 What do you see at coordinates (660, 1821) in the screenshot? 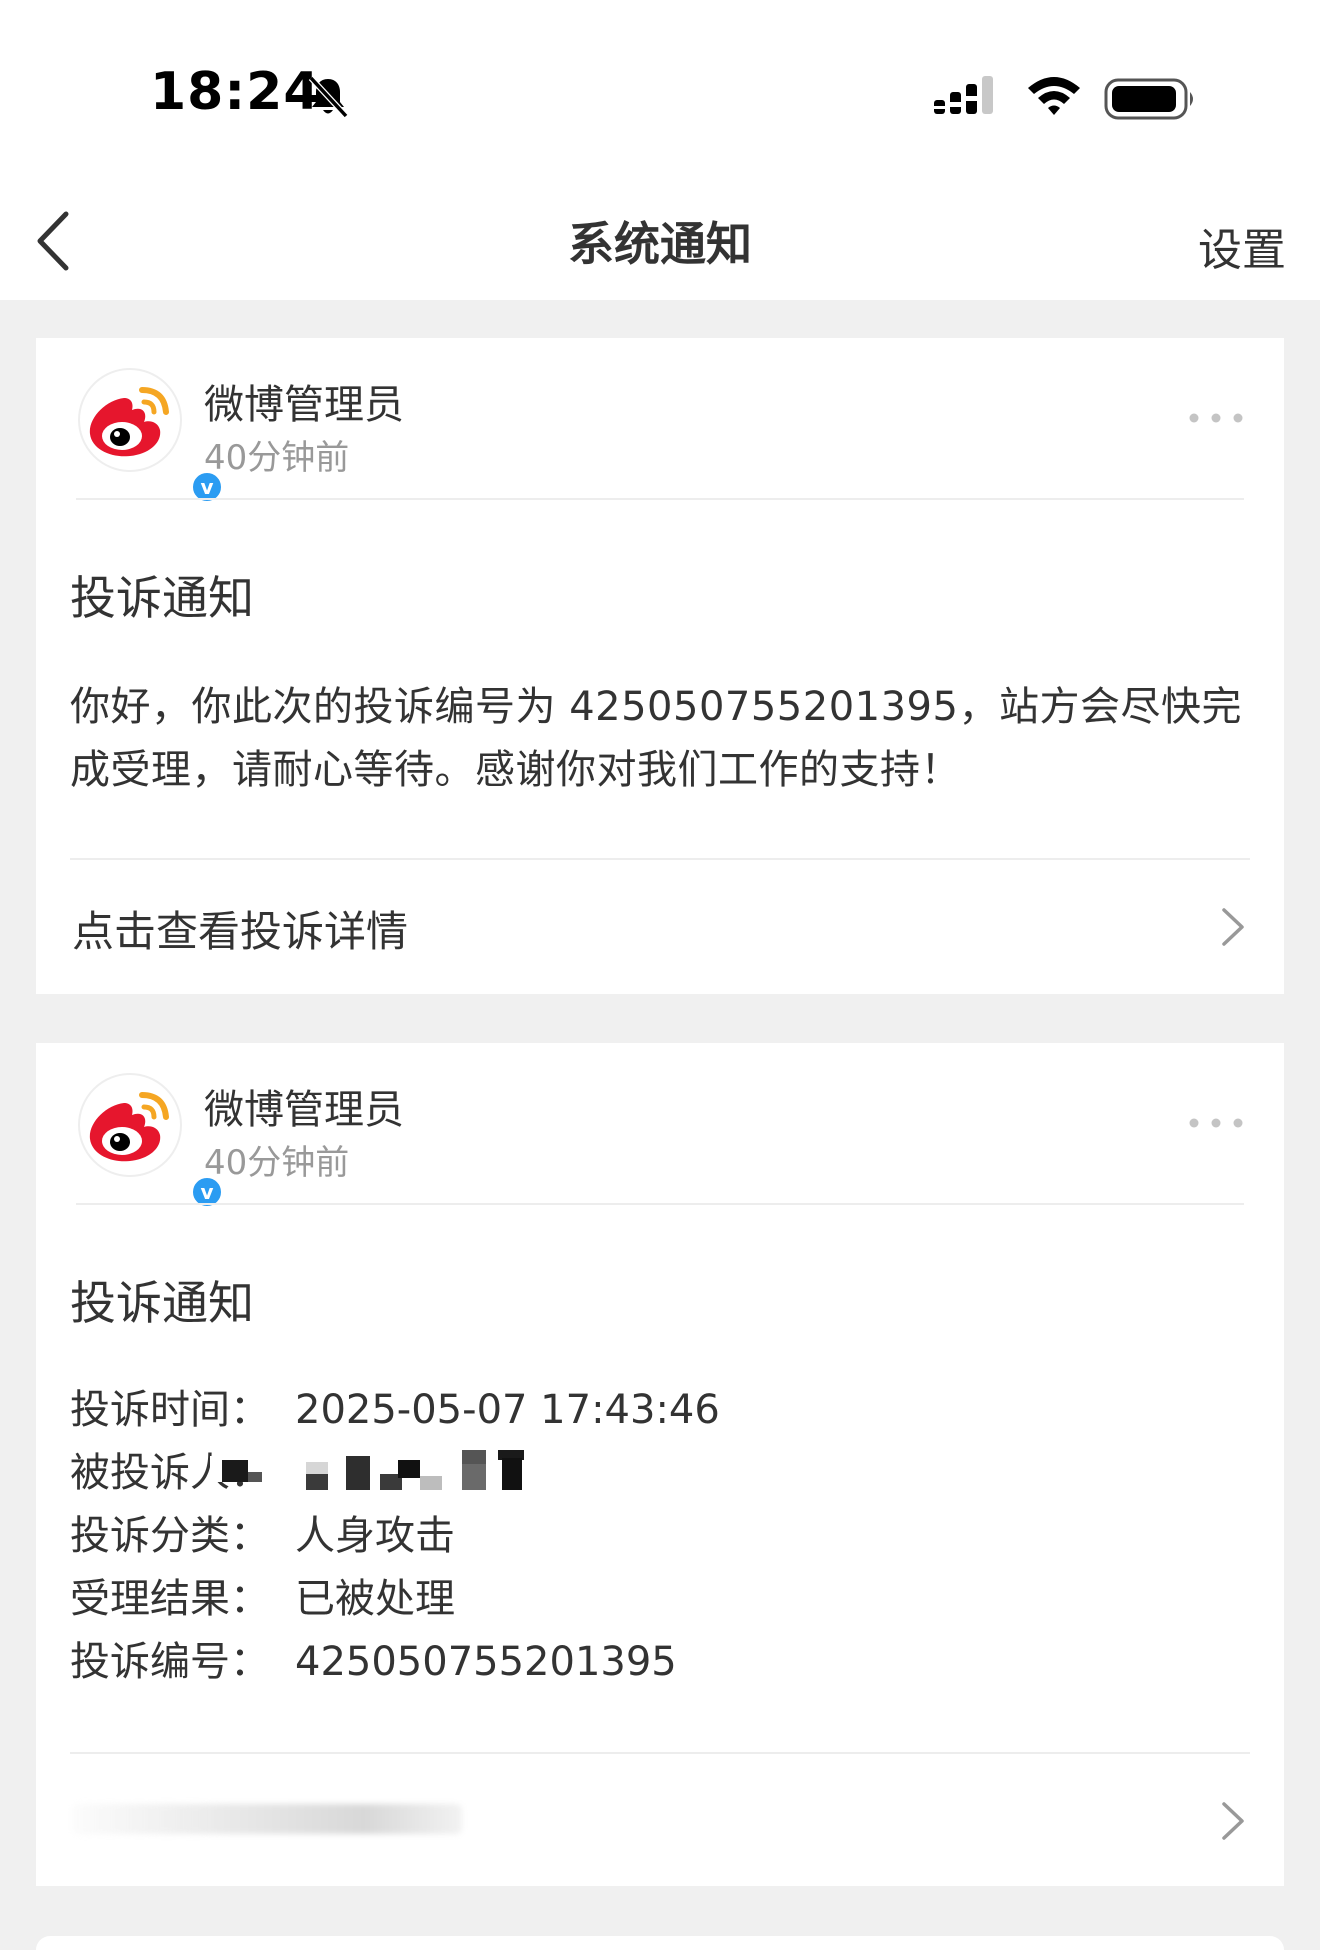
I see `blurred-detail-link` at bounding box center [660, 1821].